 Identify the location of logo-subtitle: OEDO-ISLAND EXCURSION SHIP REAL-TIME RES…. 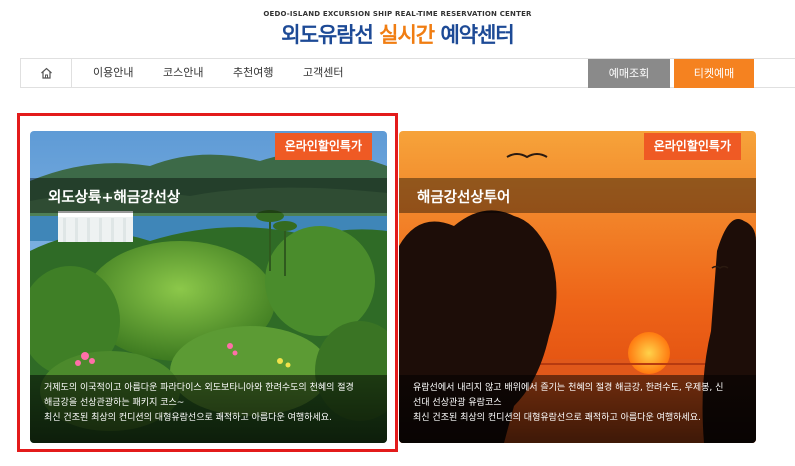
(397, 14).